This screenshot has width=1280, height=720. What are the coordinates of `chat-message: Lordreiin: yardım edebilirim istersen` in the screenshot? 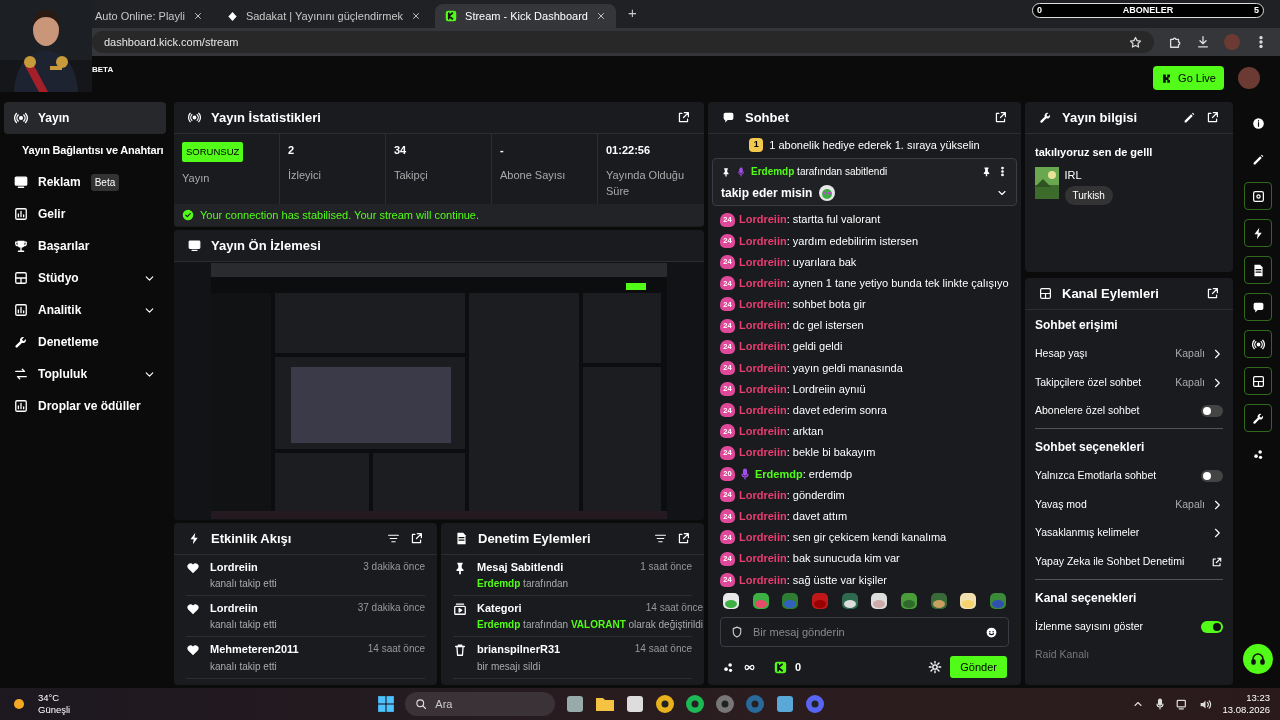 It's located at (829, 241).